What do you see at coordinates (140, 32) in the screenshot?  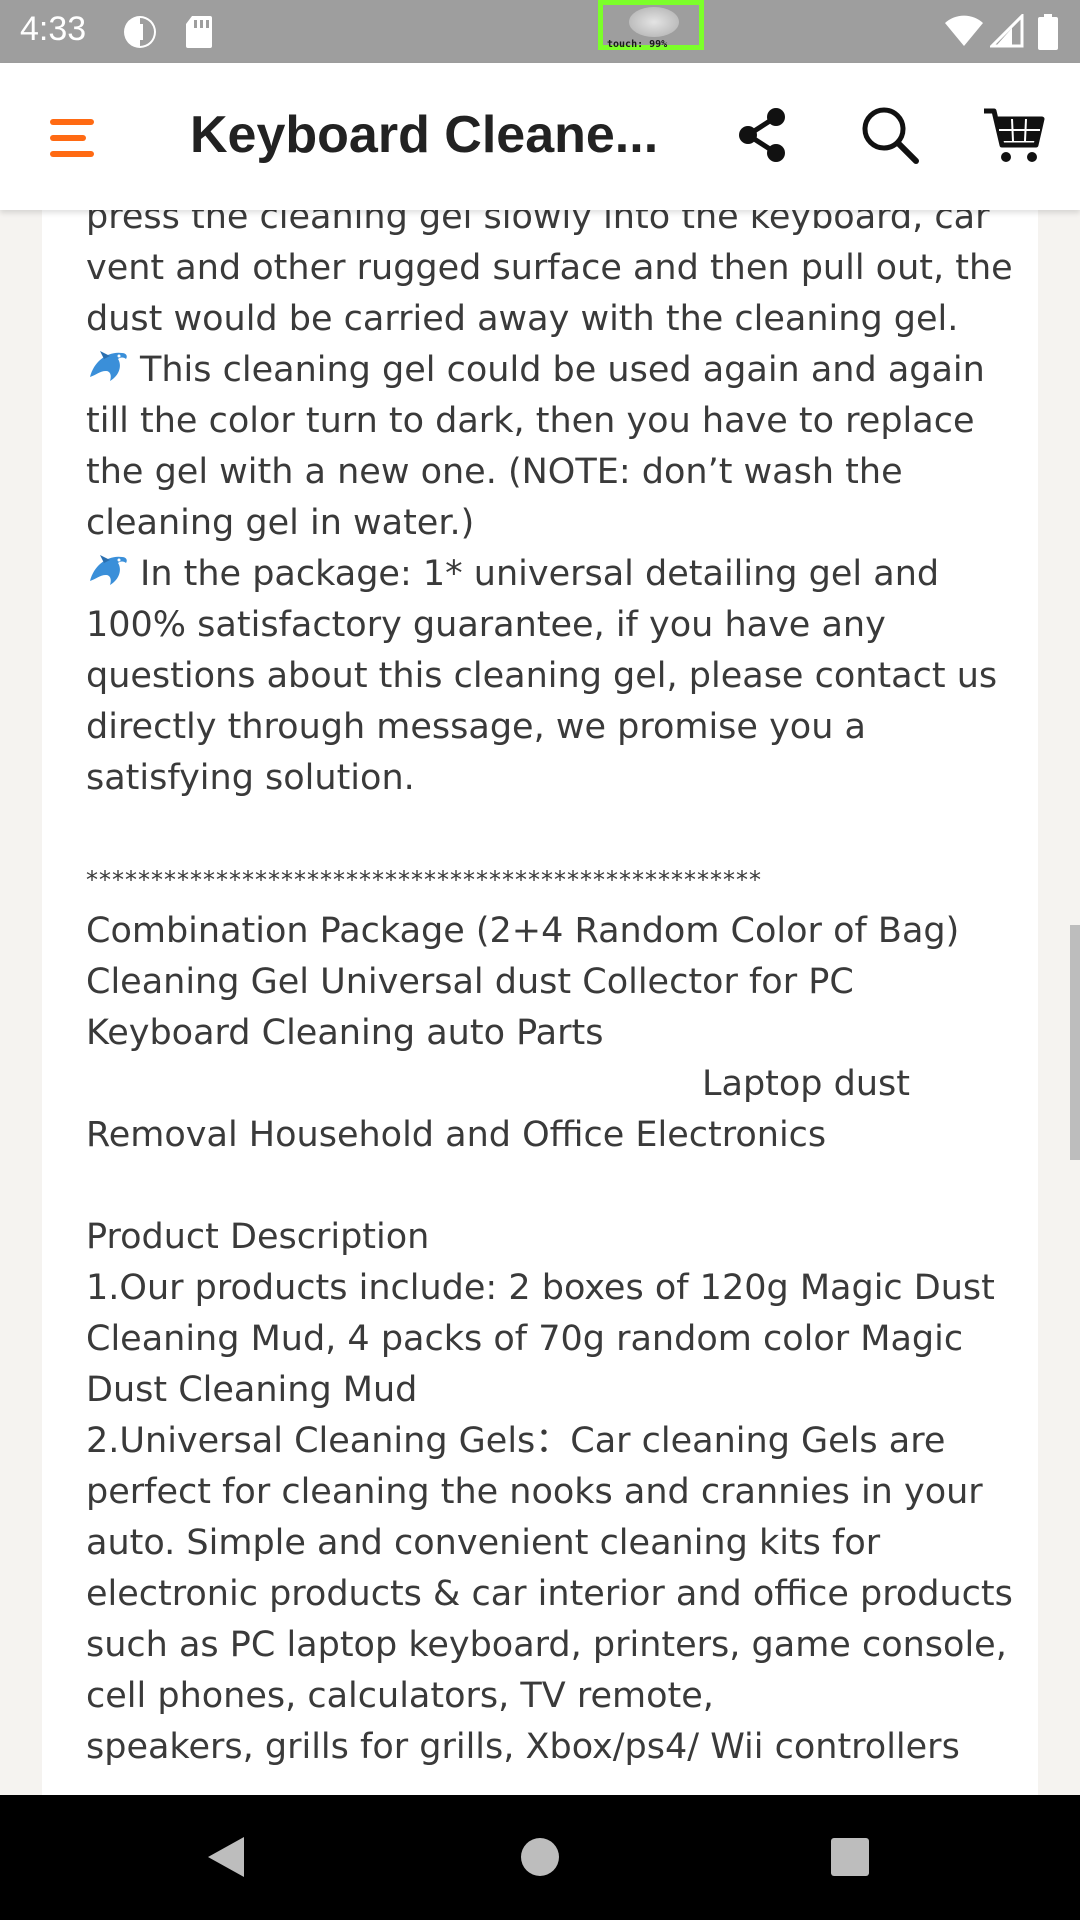 I see `data-saver-icon` at bounding box center [140, 32].